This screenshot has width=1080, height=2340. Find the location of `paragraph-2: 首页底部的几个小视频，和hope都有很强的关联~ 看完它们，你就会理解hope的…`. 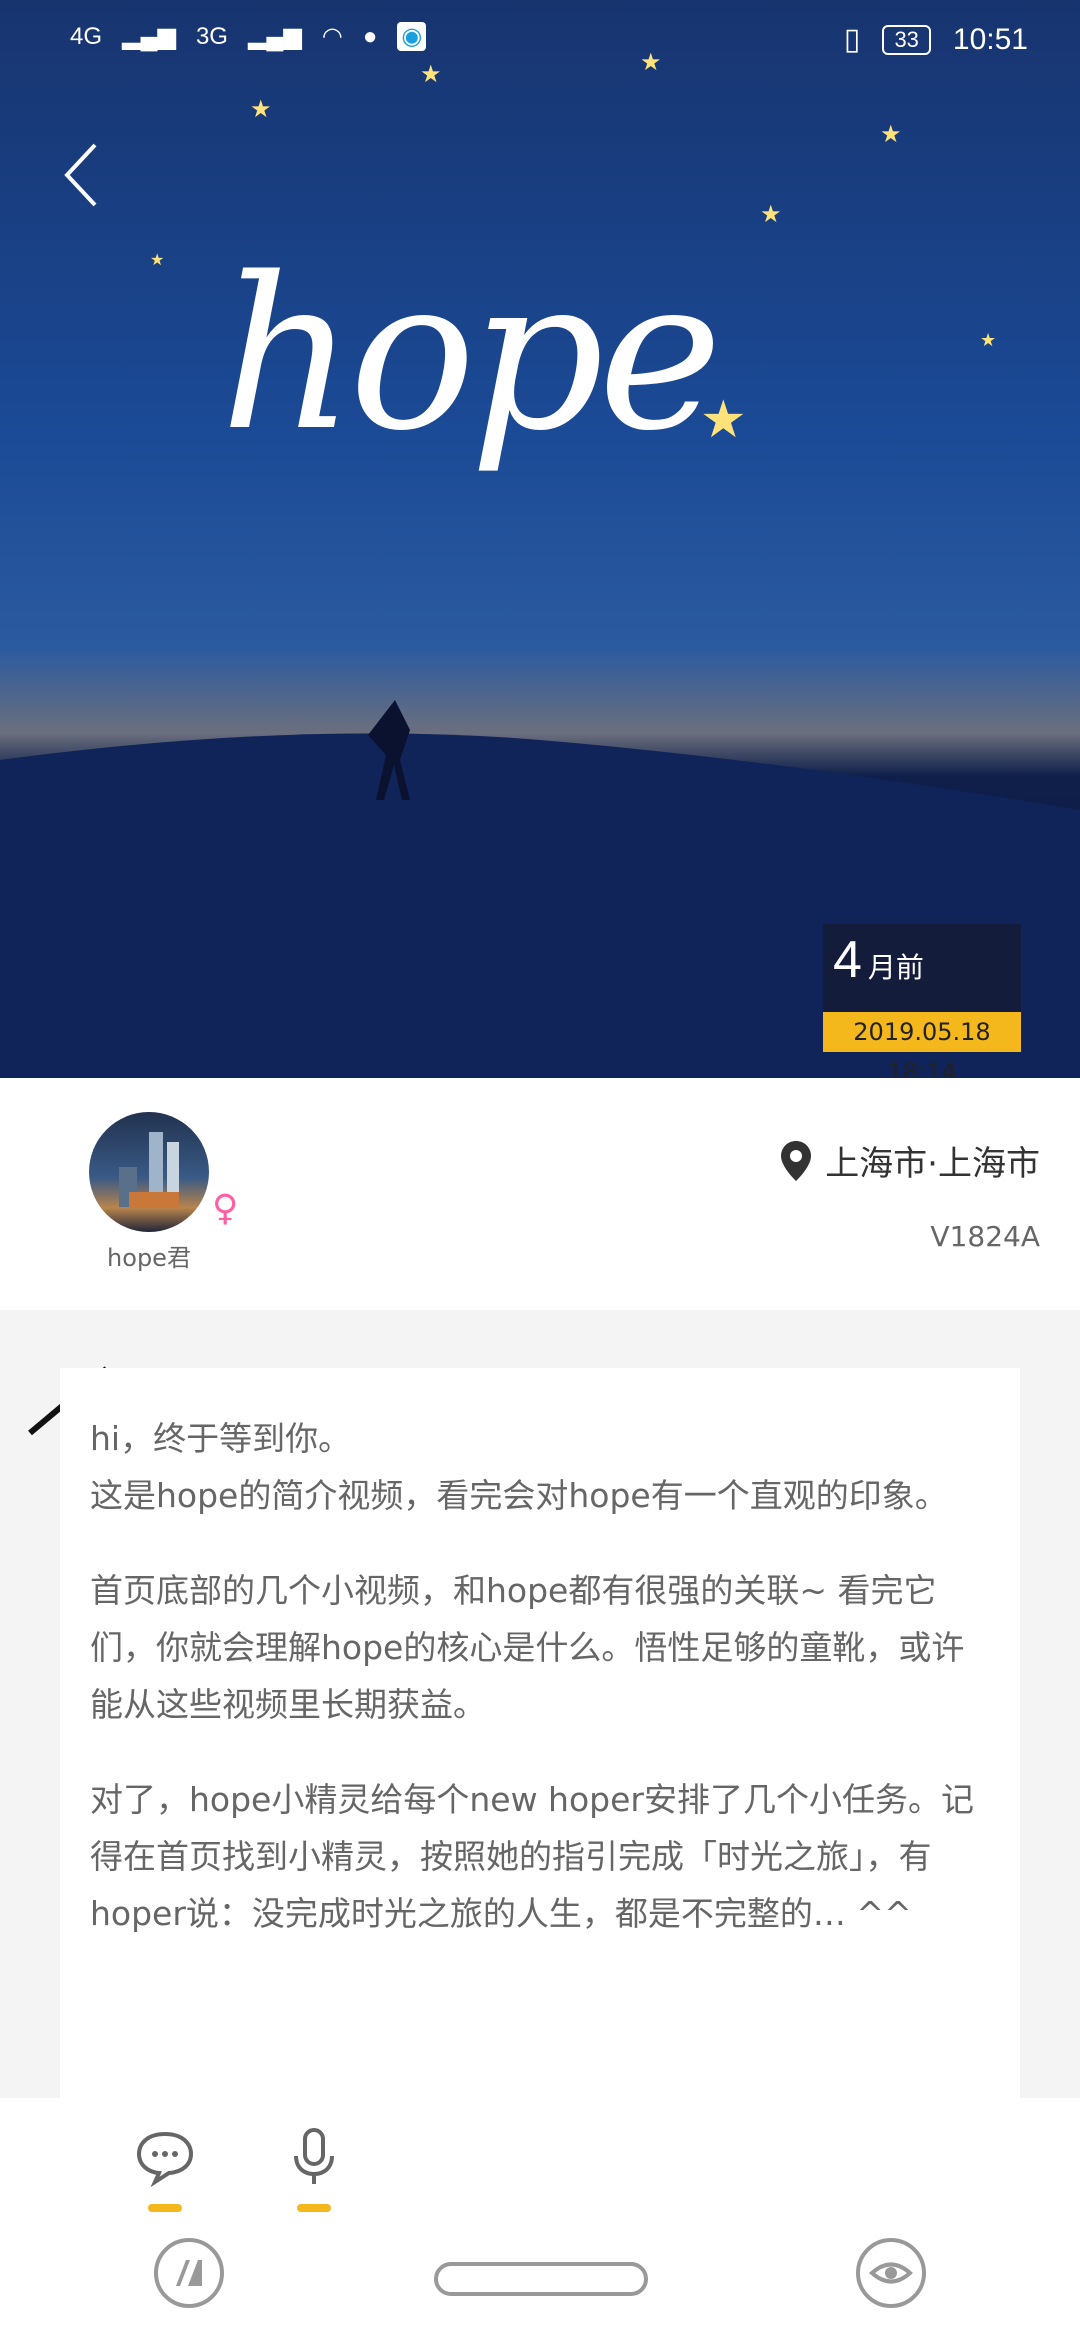

paragraph-2: 首页底部的几个小视频，和hope都有很强的关联~ 看完它们，你就会理解hope的… is located at coordinates (527, 1647).